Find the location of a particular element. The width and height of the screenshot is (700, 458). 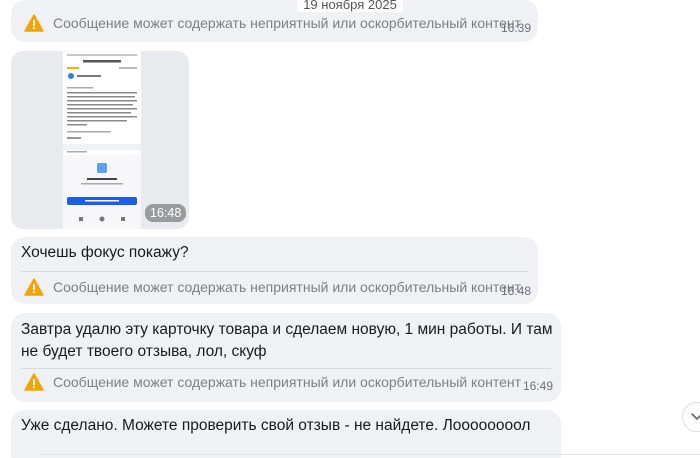

date-label: 19 ноября 2025 is located at coordinates (350, 6).